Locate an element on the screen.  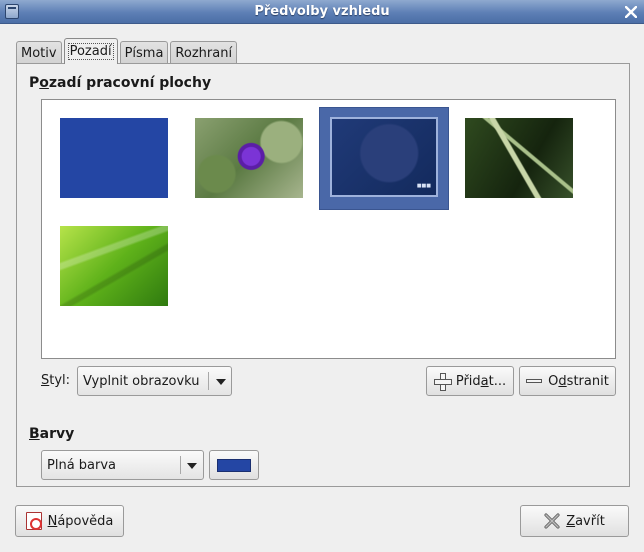
label-text: tyl: is located at coordinates (60, 380).